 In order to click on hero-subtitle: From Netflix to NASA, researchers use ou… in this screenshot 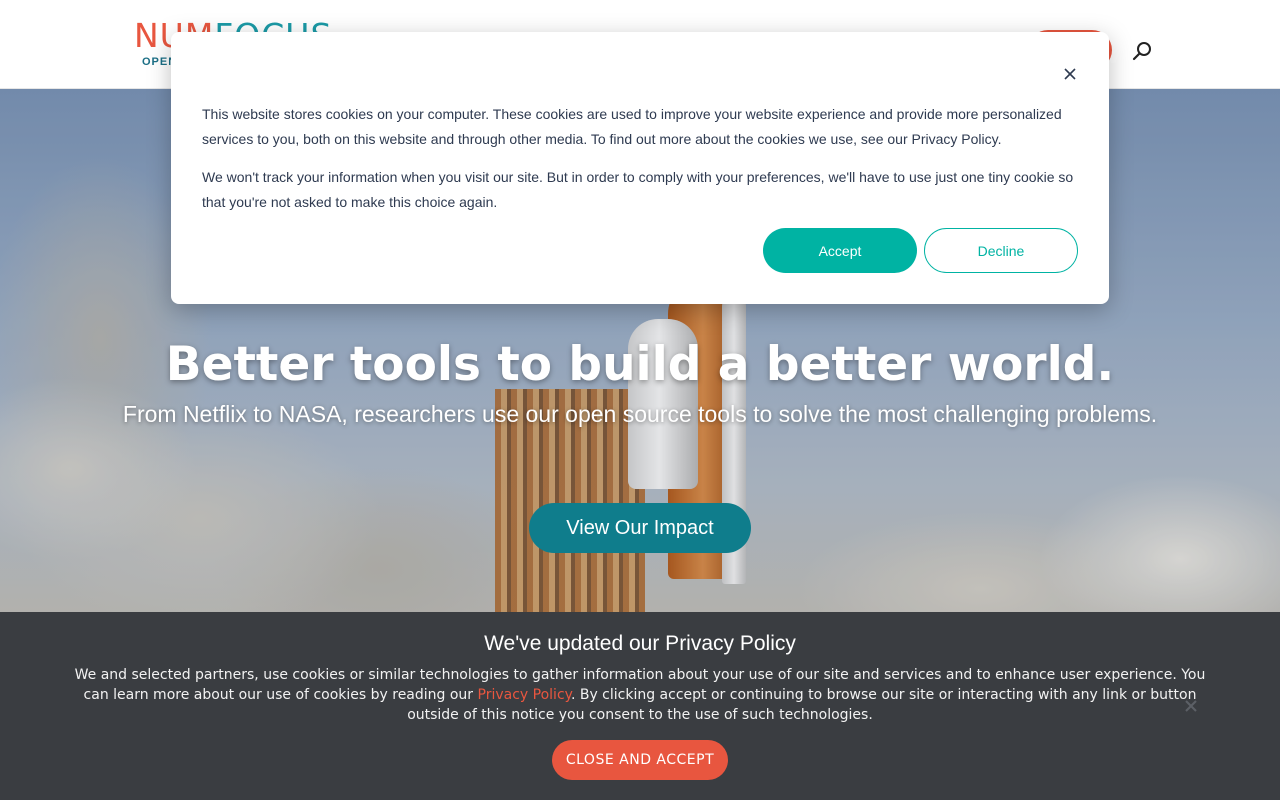, I will do `click(640, 414)`.